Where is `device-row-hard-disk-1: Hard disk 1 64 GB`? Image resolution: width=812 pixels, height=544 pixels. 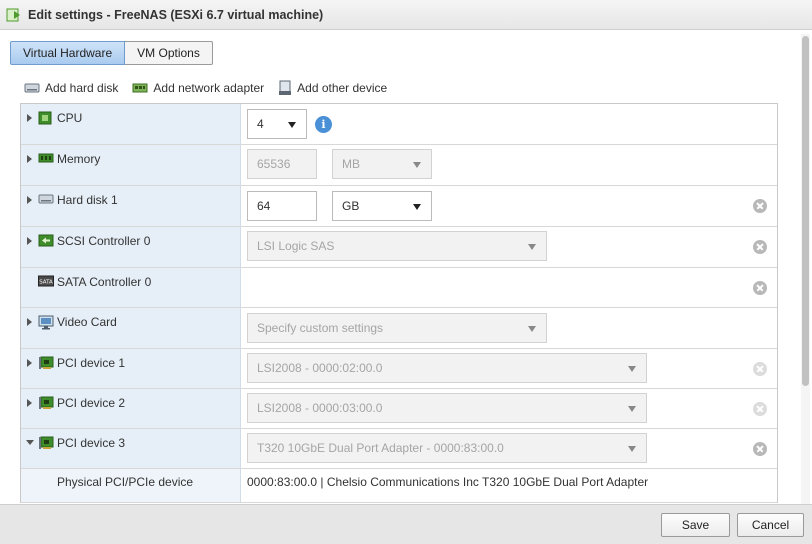 device-row-hard-disk-1: Hard disk 1 64 GB is located at coordinates (399, 206).